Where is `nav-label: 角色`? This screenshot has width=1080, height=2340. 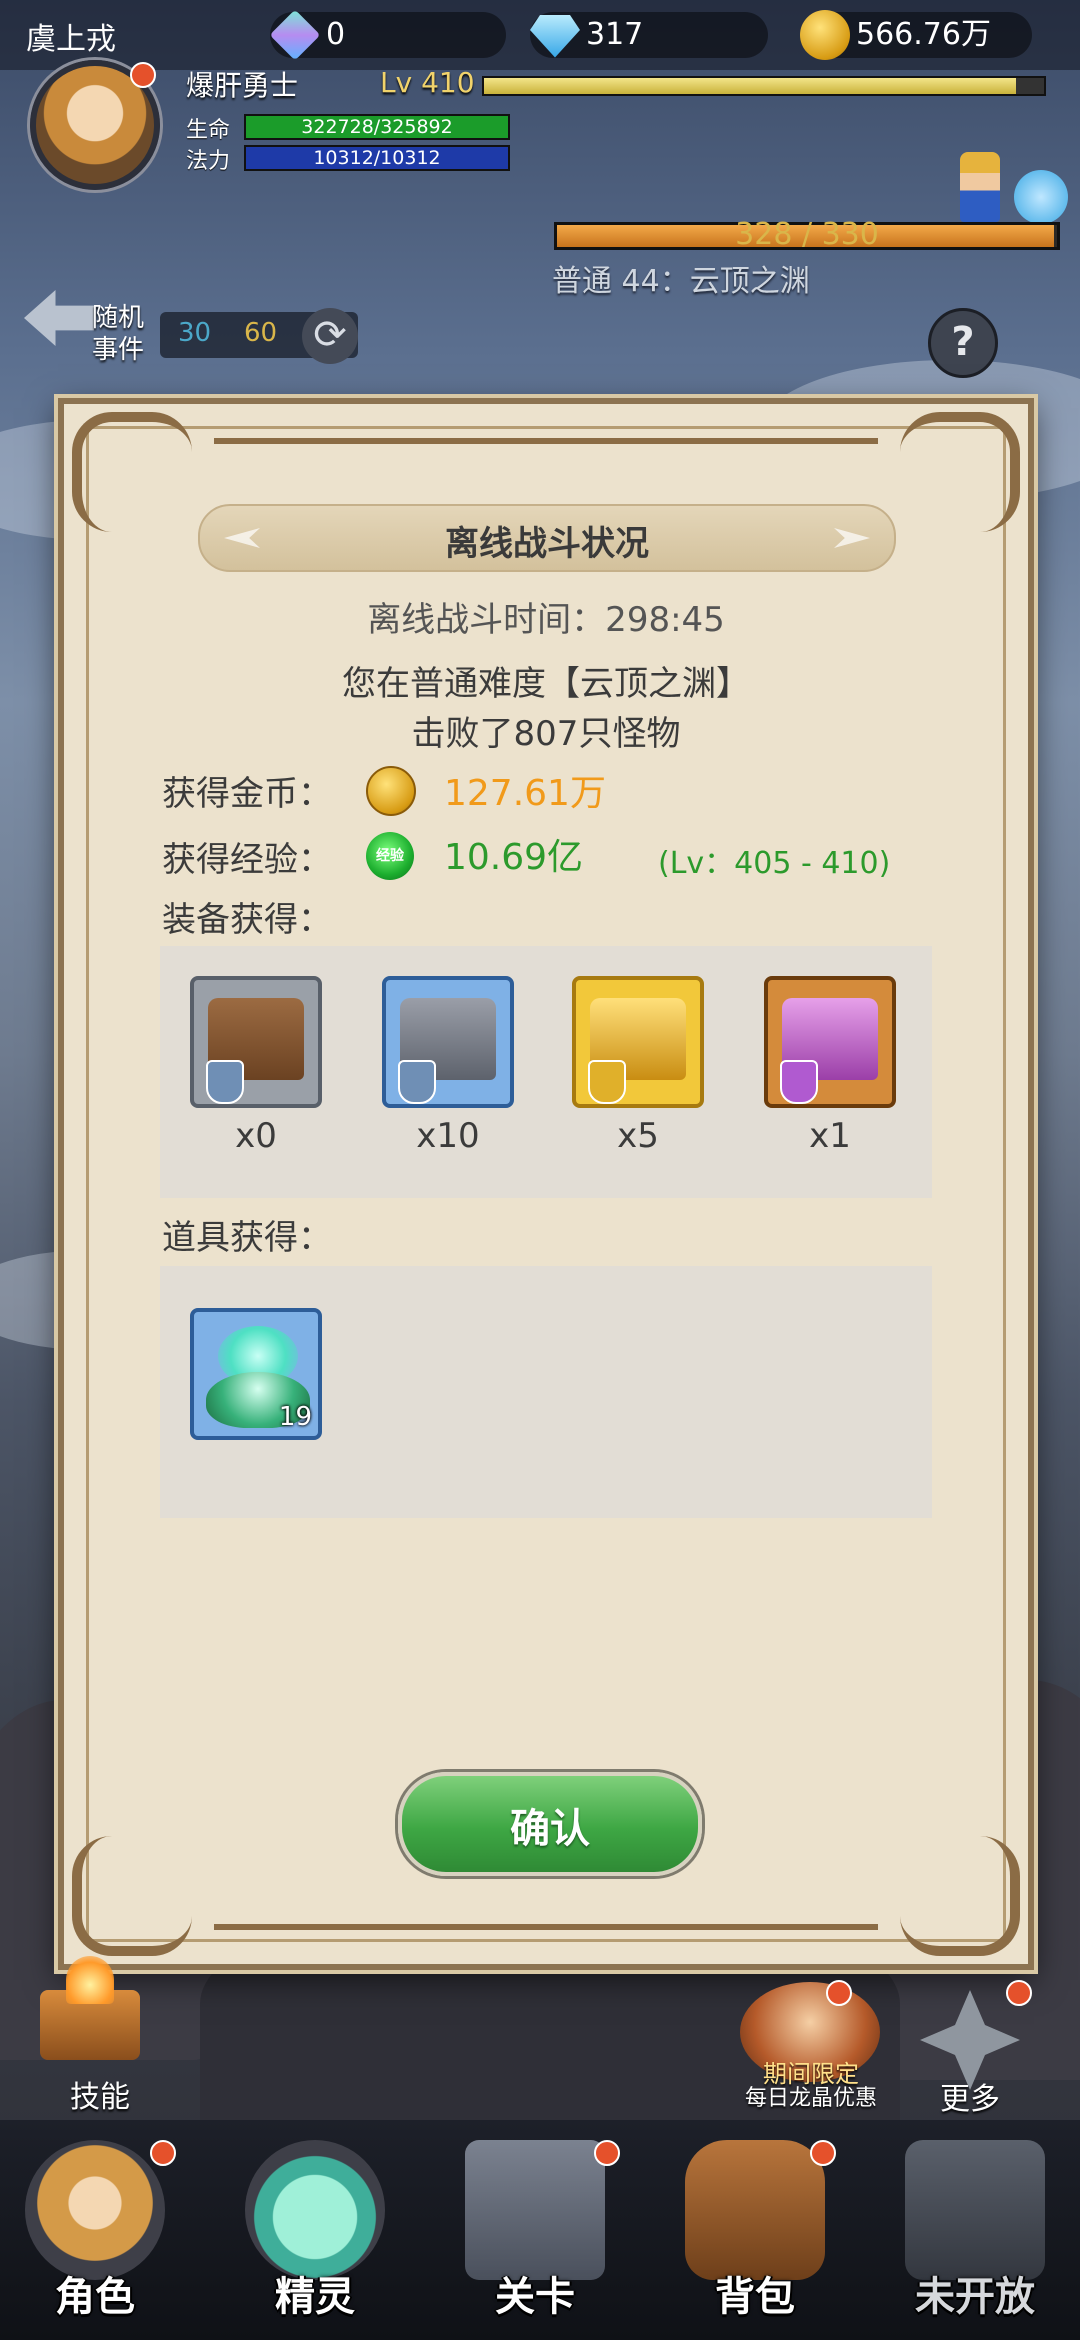 nav-label: 角色 is located at coordinates (95, 2297).